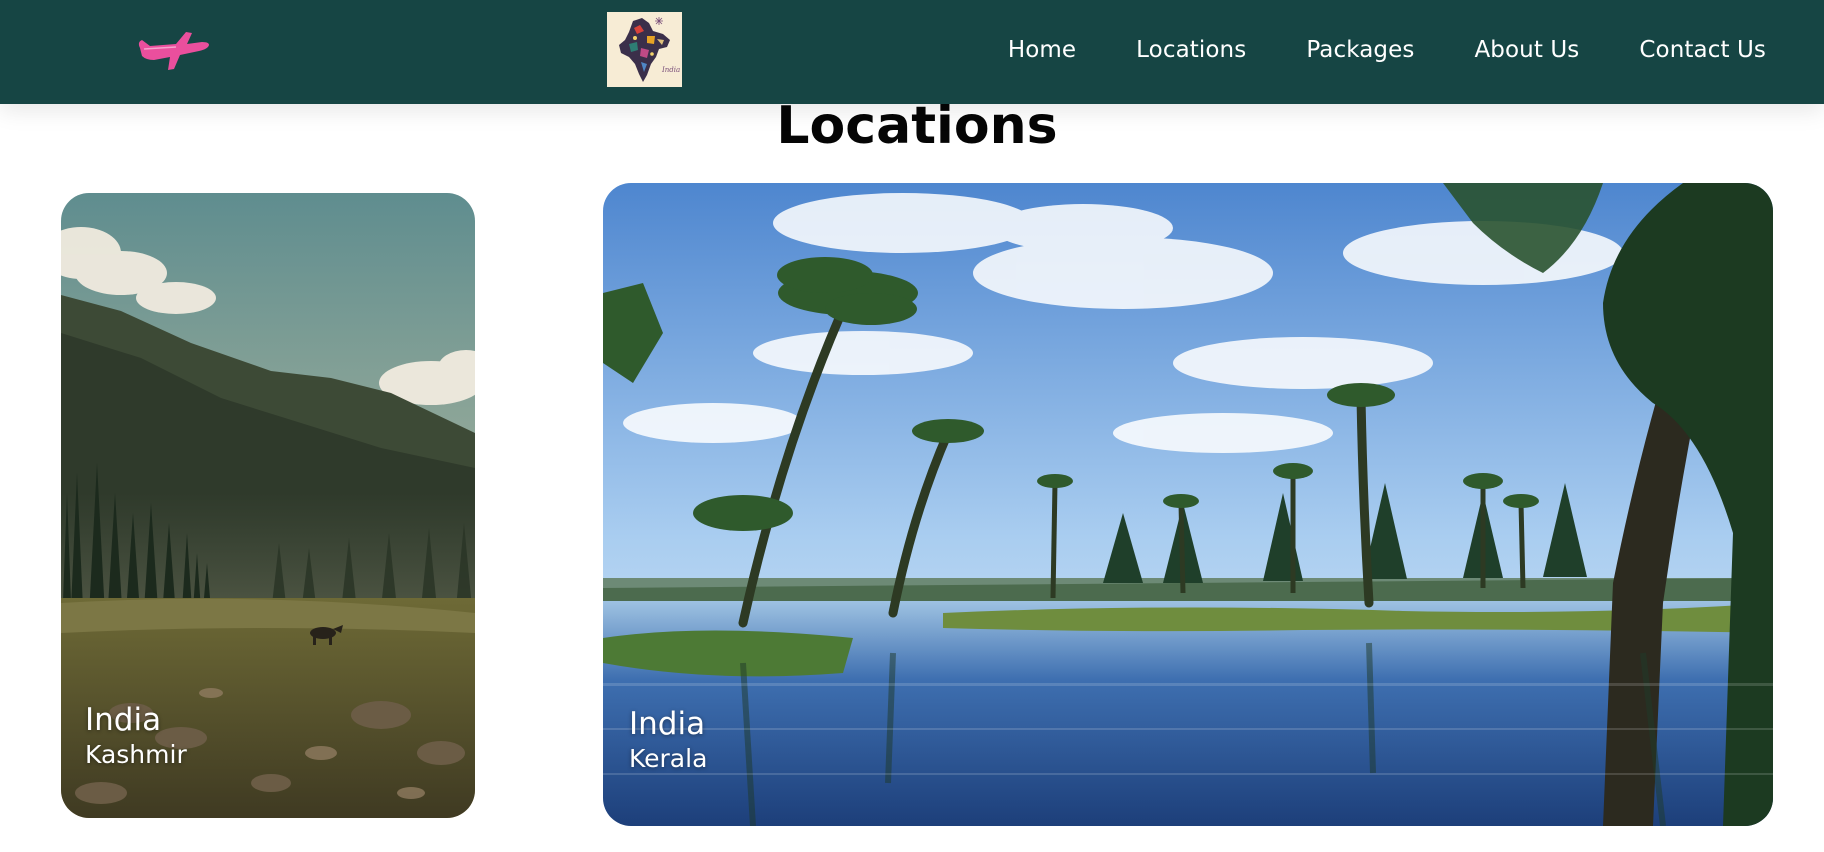 This screenshot has width=1824, height=852. I want to click on card-region: Kerala, so click(668, 758).